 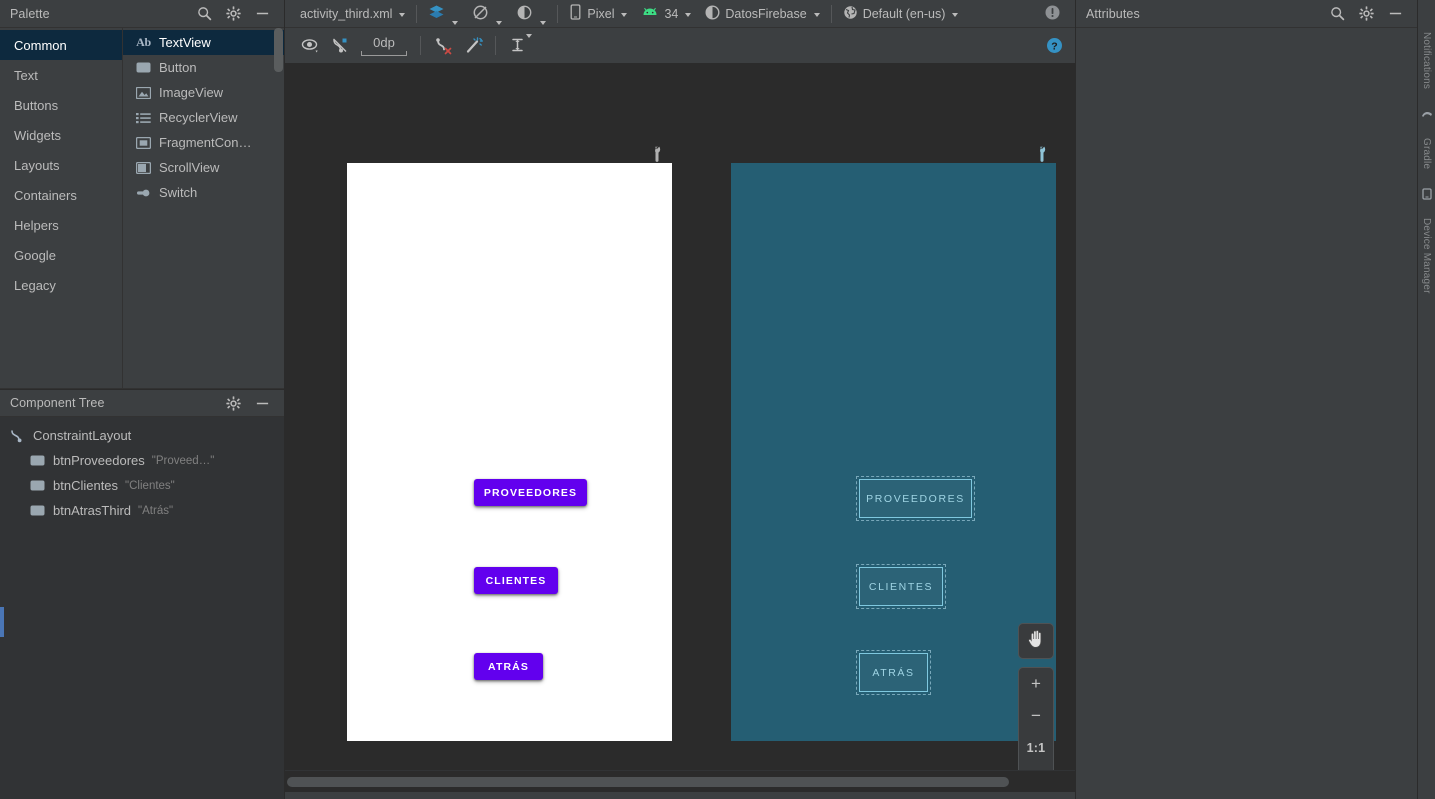 What do you see at coordinates (1036, 748) in the screenshot?
I see `zoom-reset-button: 1:1` at bounding box center [1036, 748].